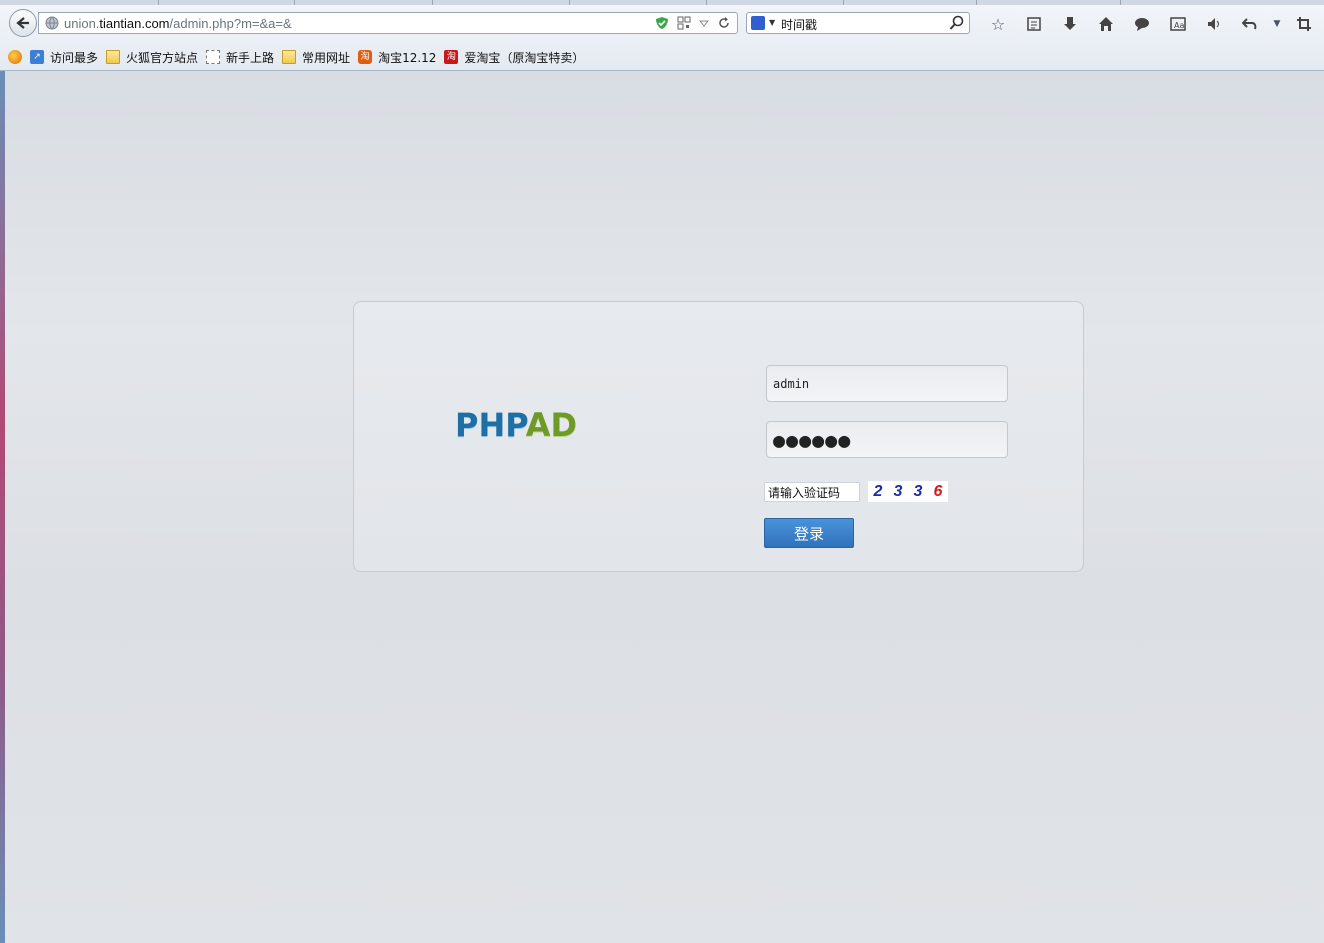 This screenshot has width=1324, height=943. Describe the element at coordinates (887, 439) in the screenshot. I see `password-input: ●●●●●●` at that location.